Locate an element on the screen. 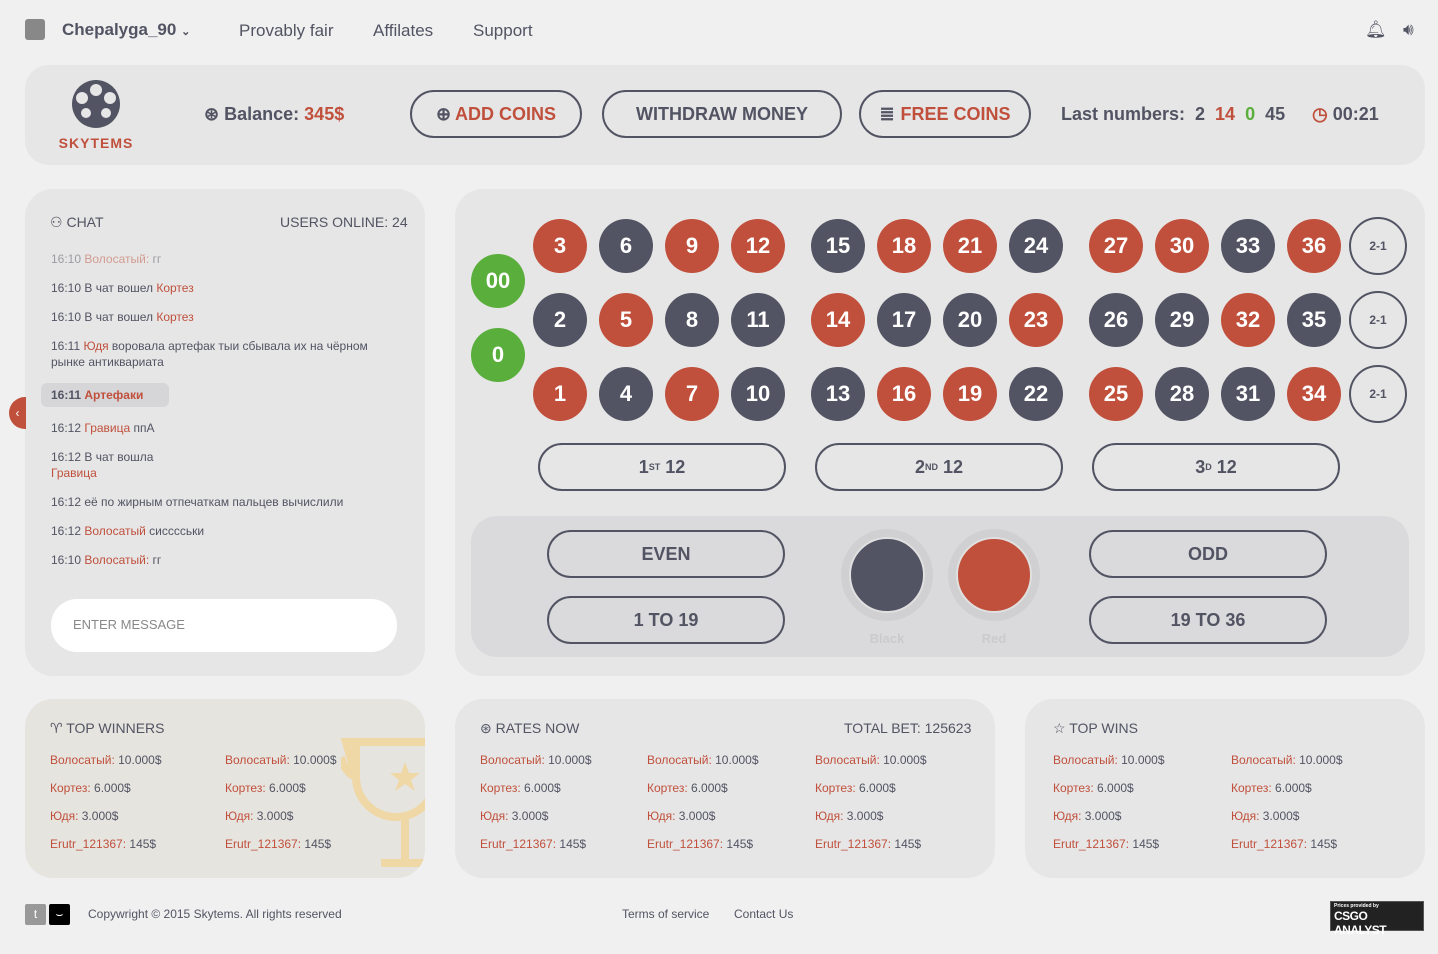  number-0: 0 is located at coordinates (498, 355).